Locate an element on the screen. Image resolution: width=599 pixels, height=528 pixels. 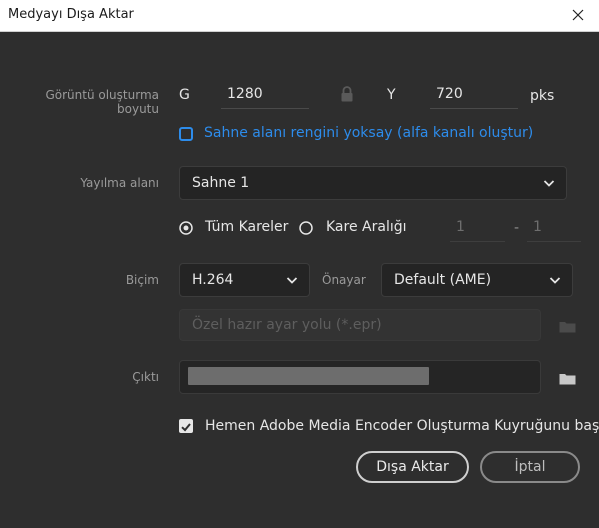
format-label: Biçim is located at coordinates (142, 280).